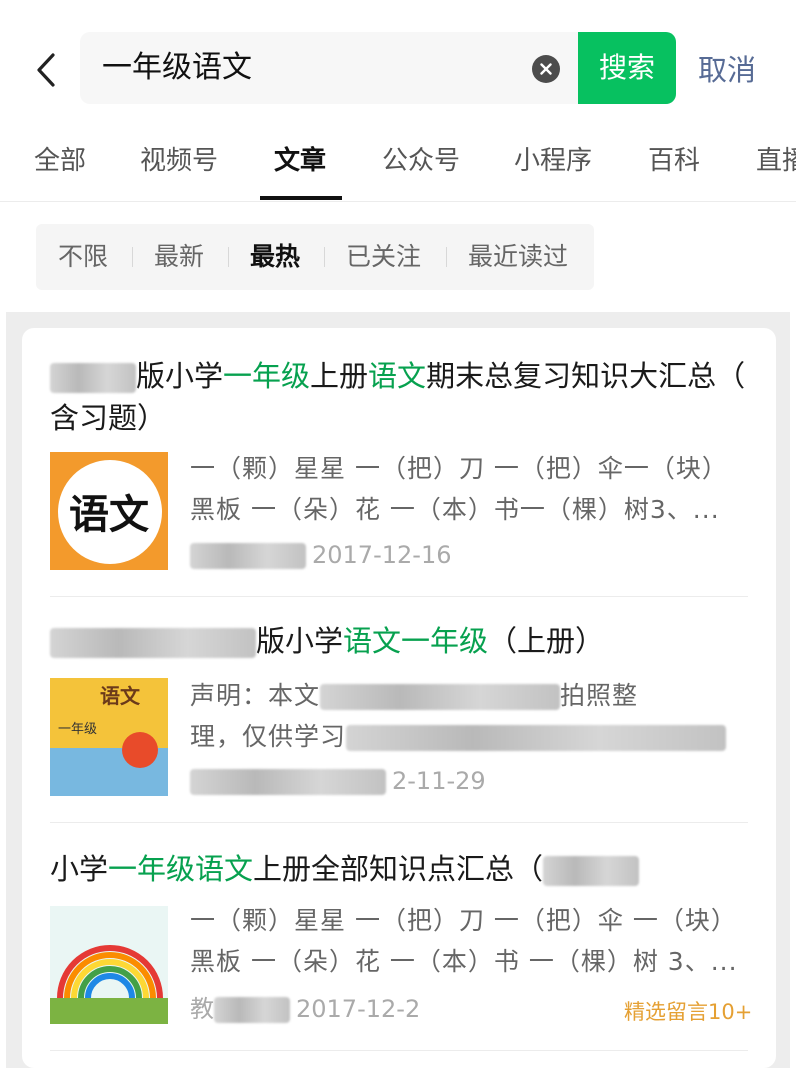 The width and height of the screenshot is (796, 1068). What do you see at coordinates (382, 555) in the screenshot?
I see `result-date: 2017-12-16` at bounding box center [382, 555].